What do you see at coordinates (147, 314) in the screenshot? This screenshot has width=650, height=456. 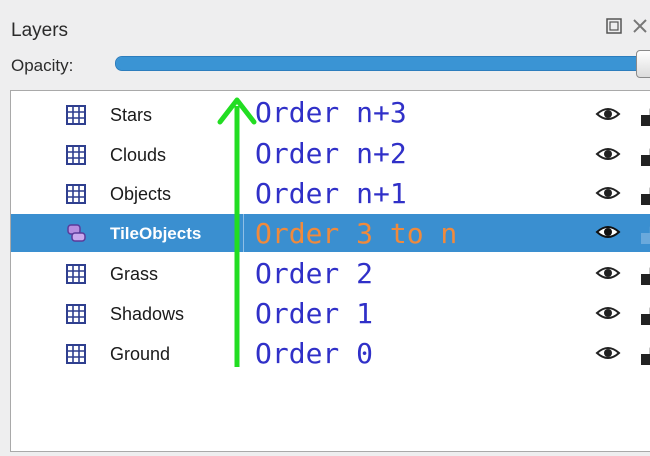 I see `layer-name: Shadows` at bounding box center [147, 314].